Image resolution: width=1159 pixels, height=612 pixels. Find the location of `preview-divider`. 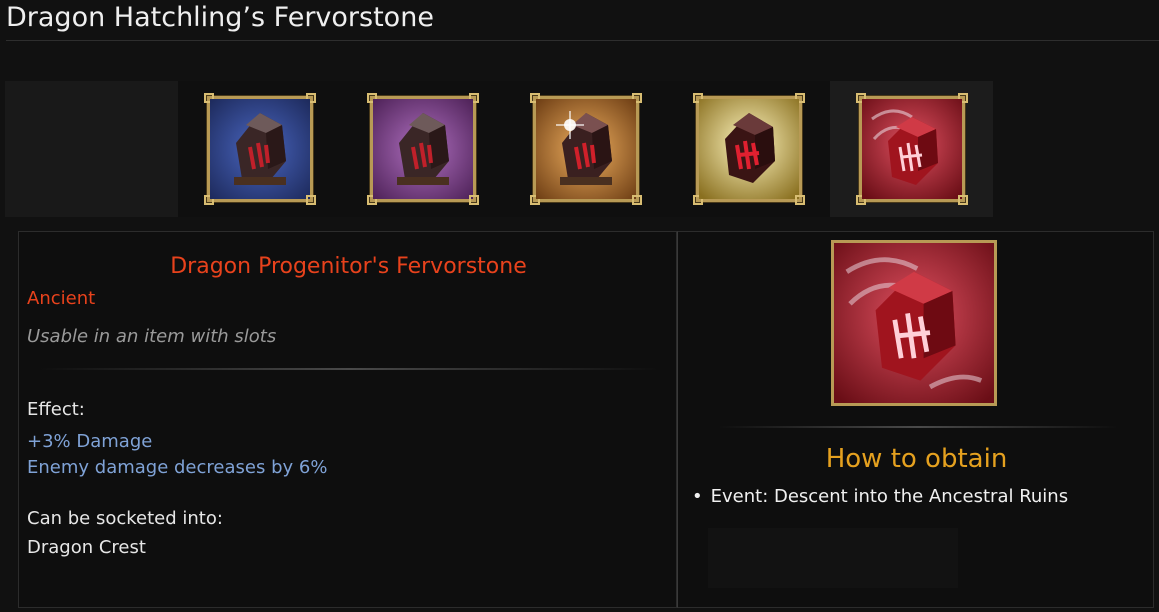

preview-divider is located at coordinates (918, 427).